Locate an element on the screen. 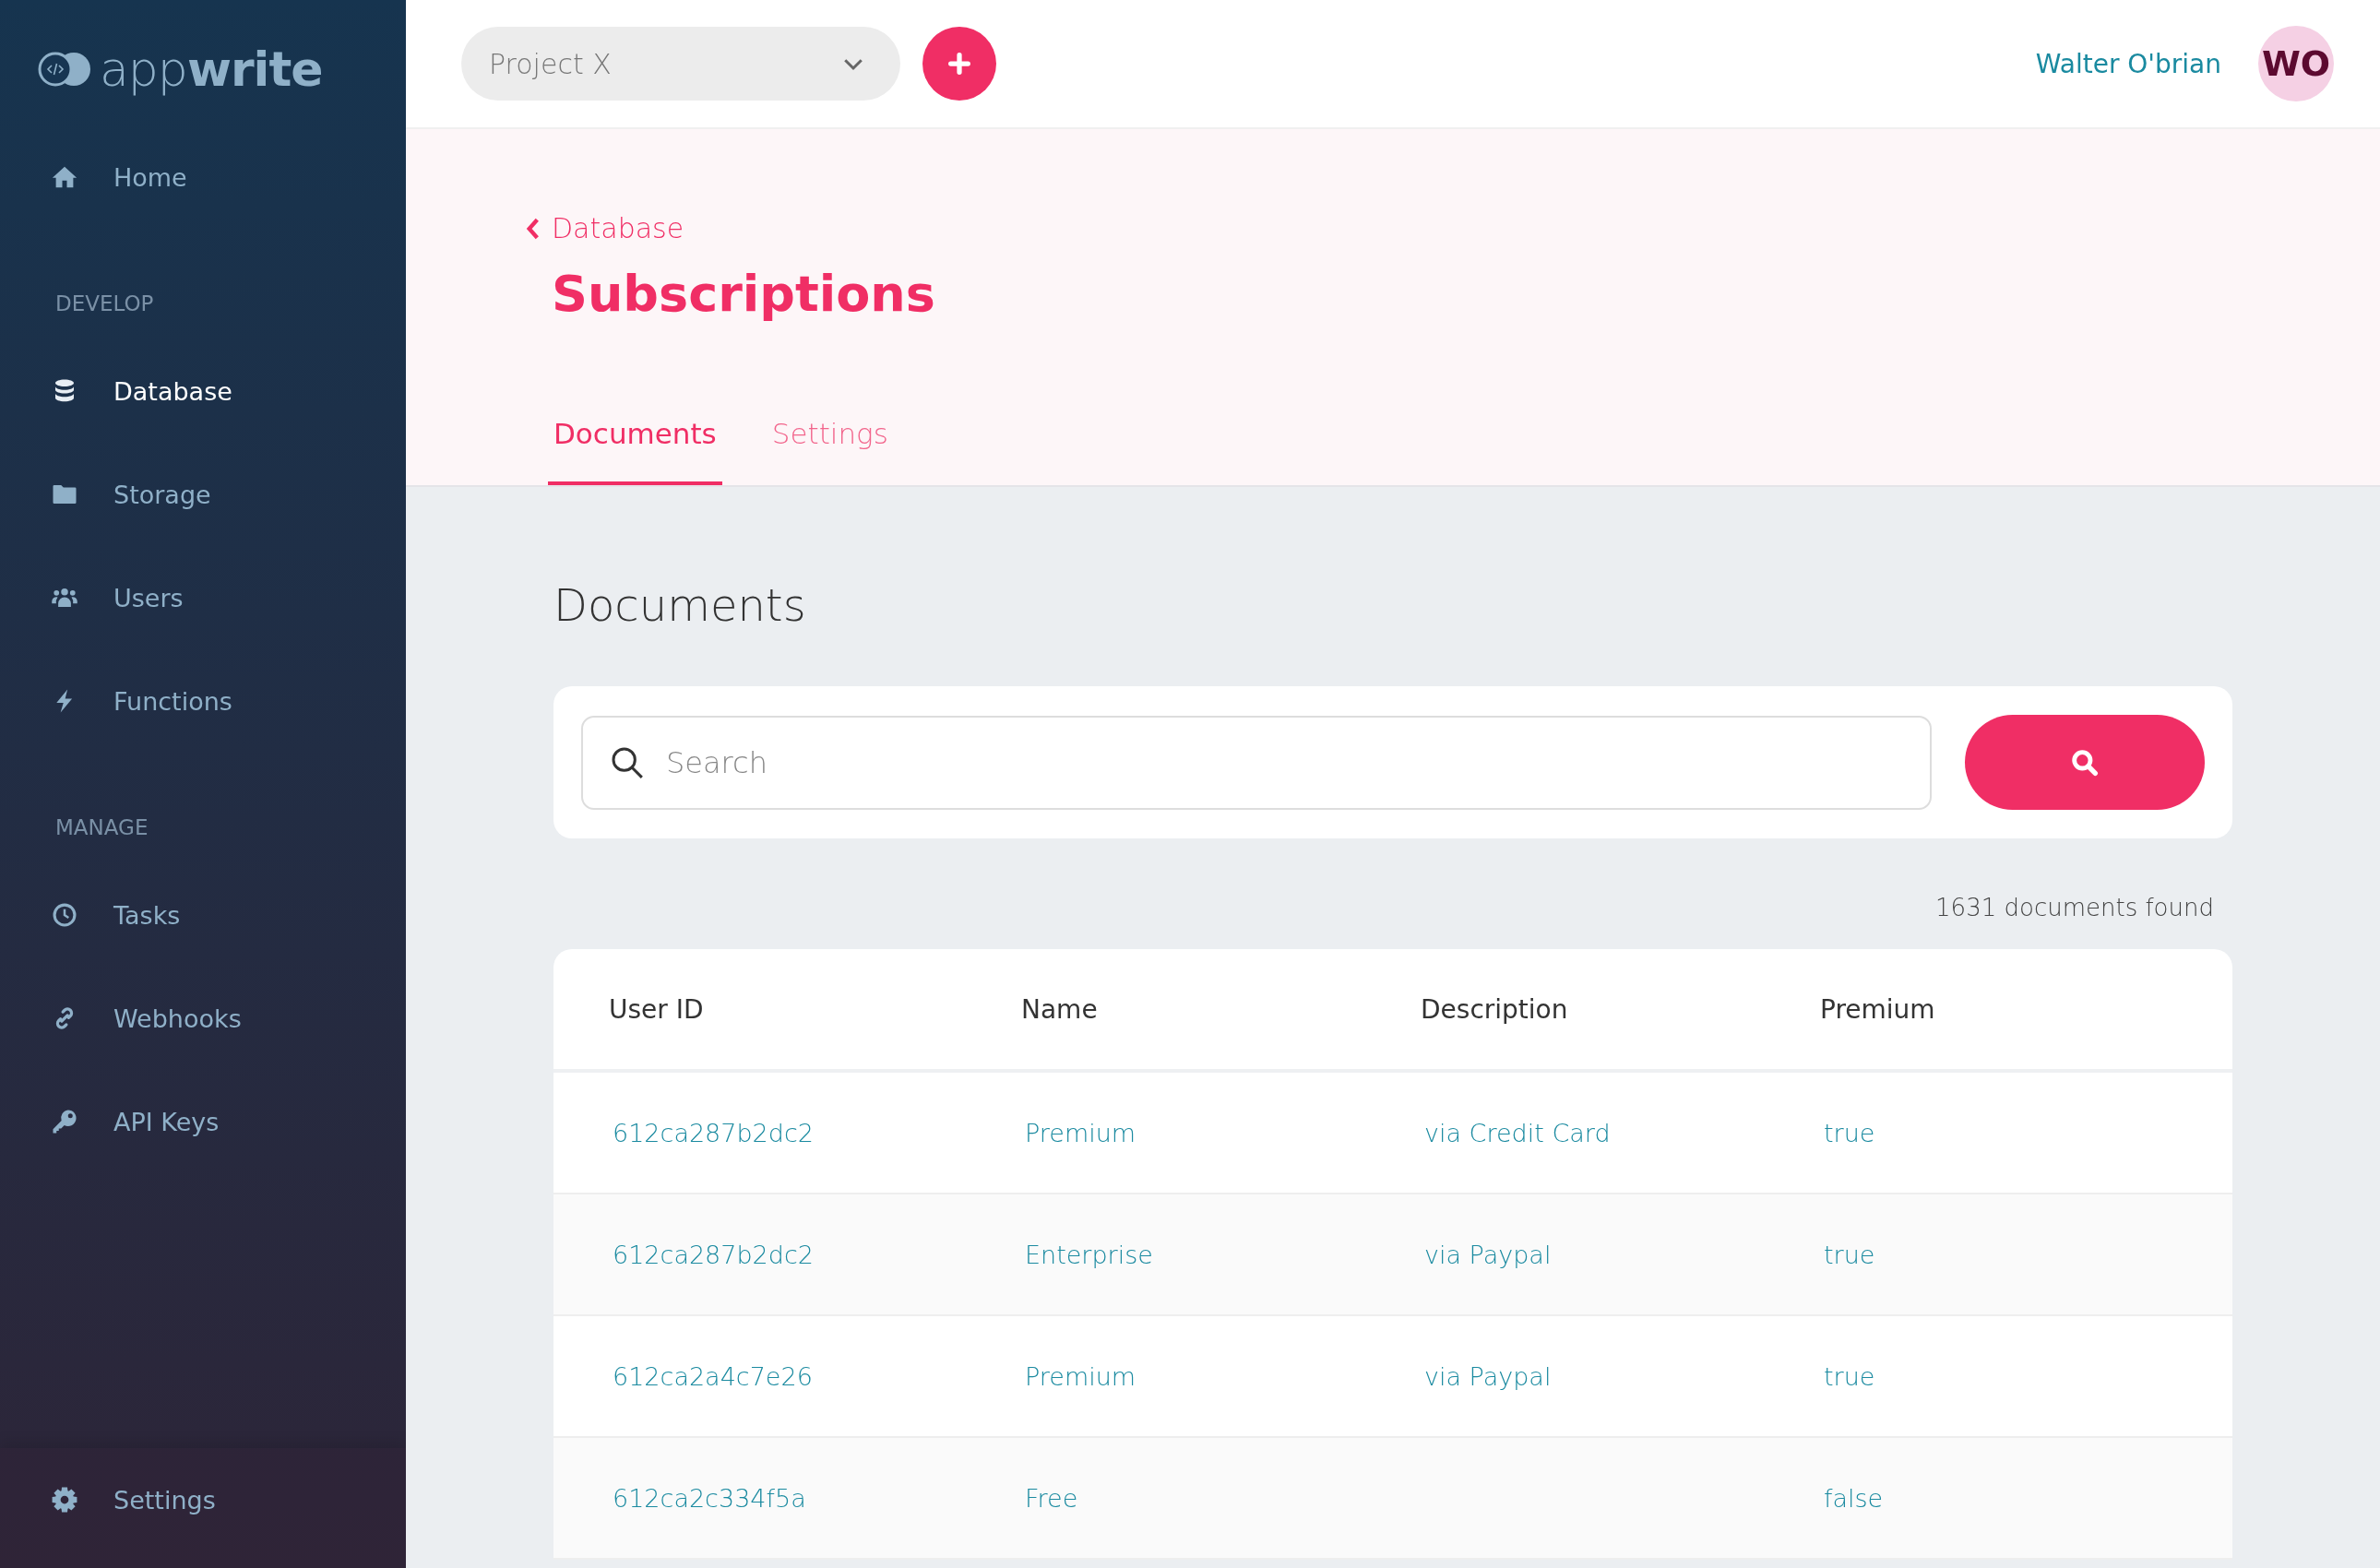 Image resolution: width=2380 pixels, height=1568 pixels. nav-item: Webhooks is located at coordinates (121, 1018).